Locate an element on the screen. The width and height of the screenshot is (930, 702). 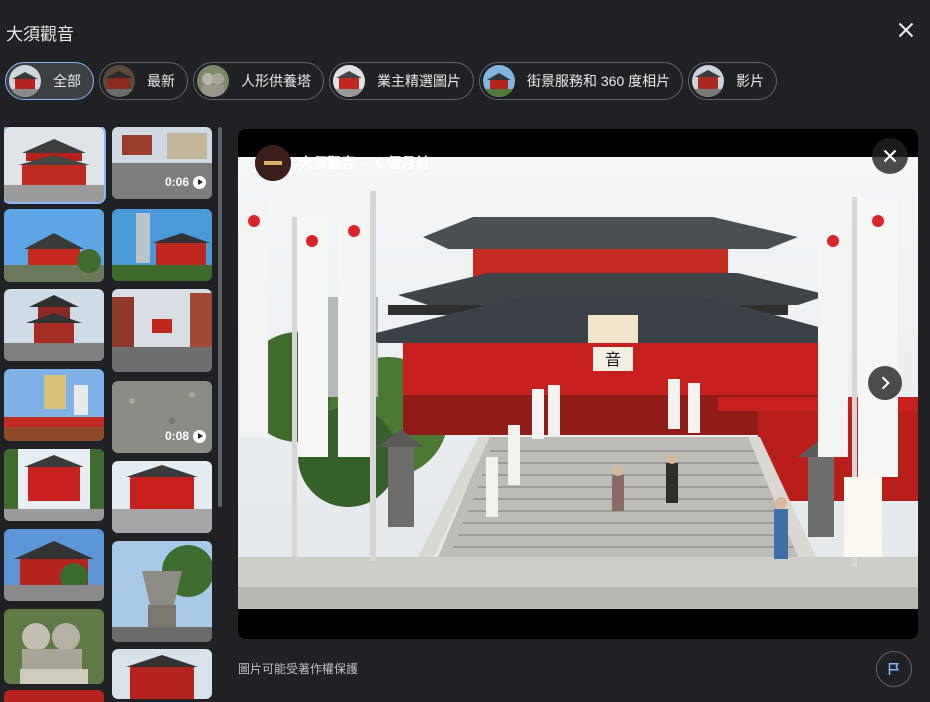
chip-street-view-360: 街景服務和 360 度相片 is located at coordinates (581, 81).